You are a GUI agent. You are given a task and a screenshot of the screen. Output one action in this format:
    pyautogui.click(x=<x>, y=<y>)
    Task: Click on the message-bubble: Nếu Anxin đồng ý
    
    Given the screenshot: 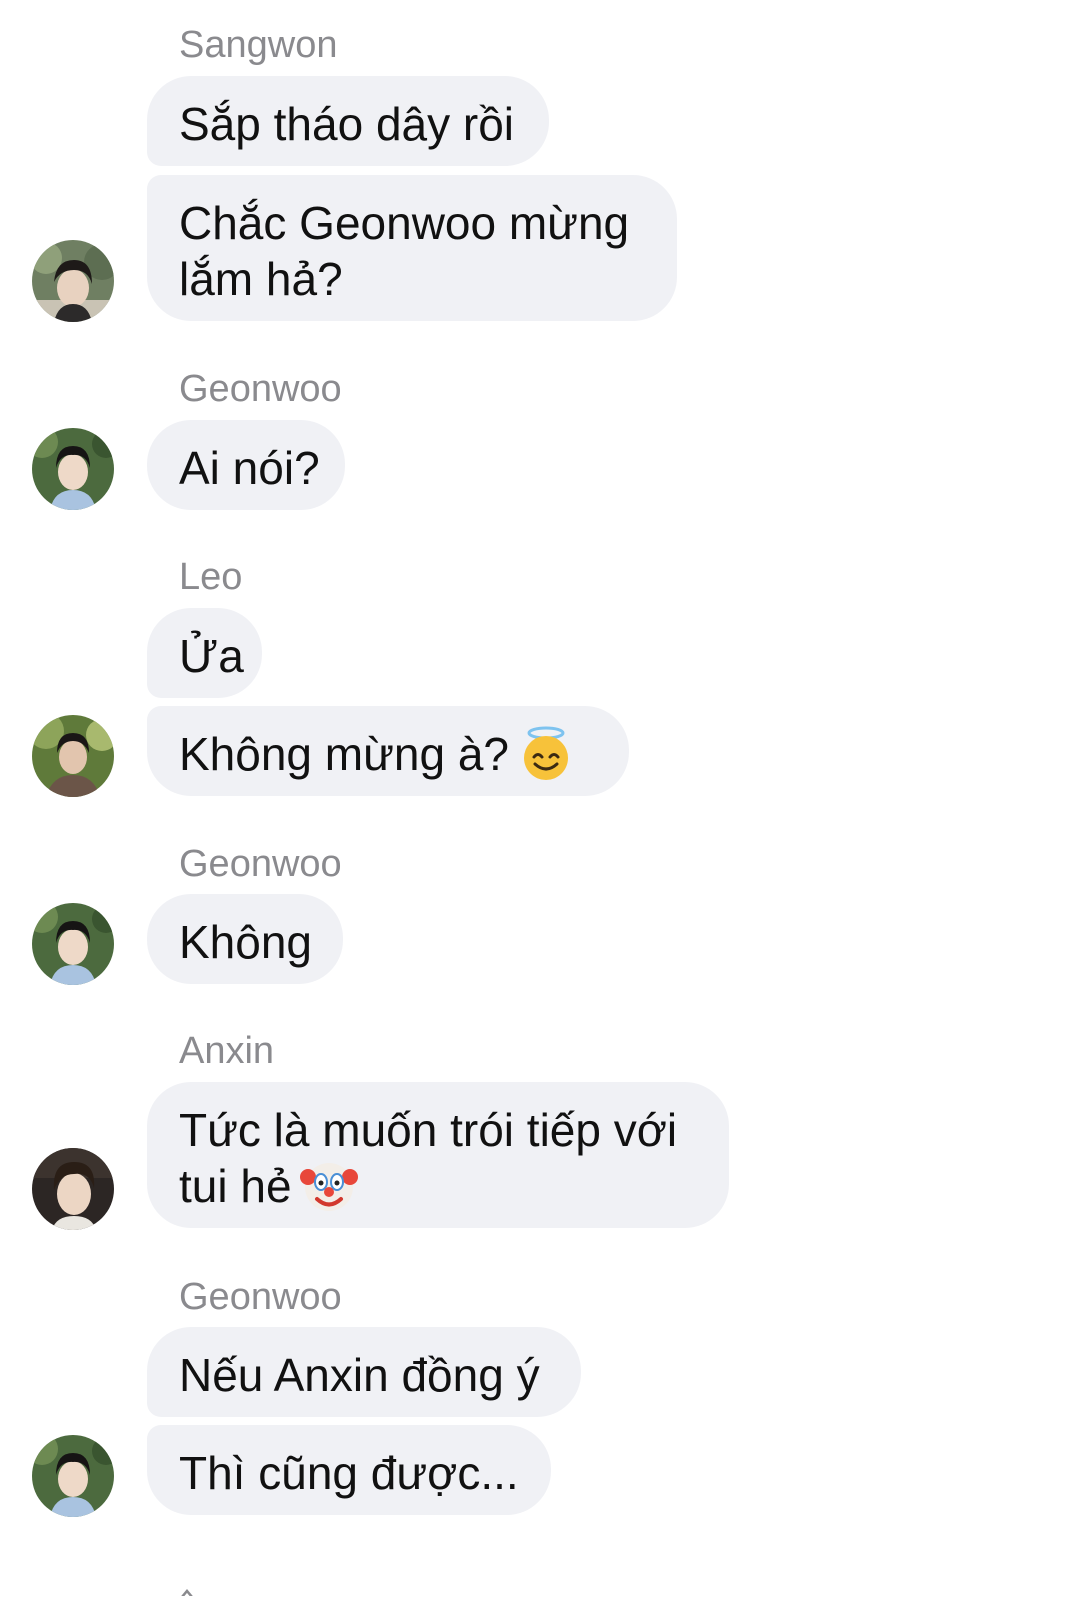 What is the action you would take?
    pyautogui.click(x=364, y=1372)
    